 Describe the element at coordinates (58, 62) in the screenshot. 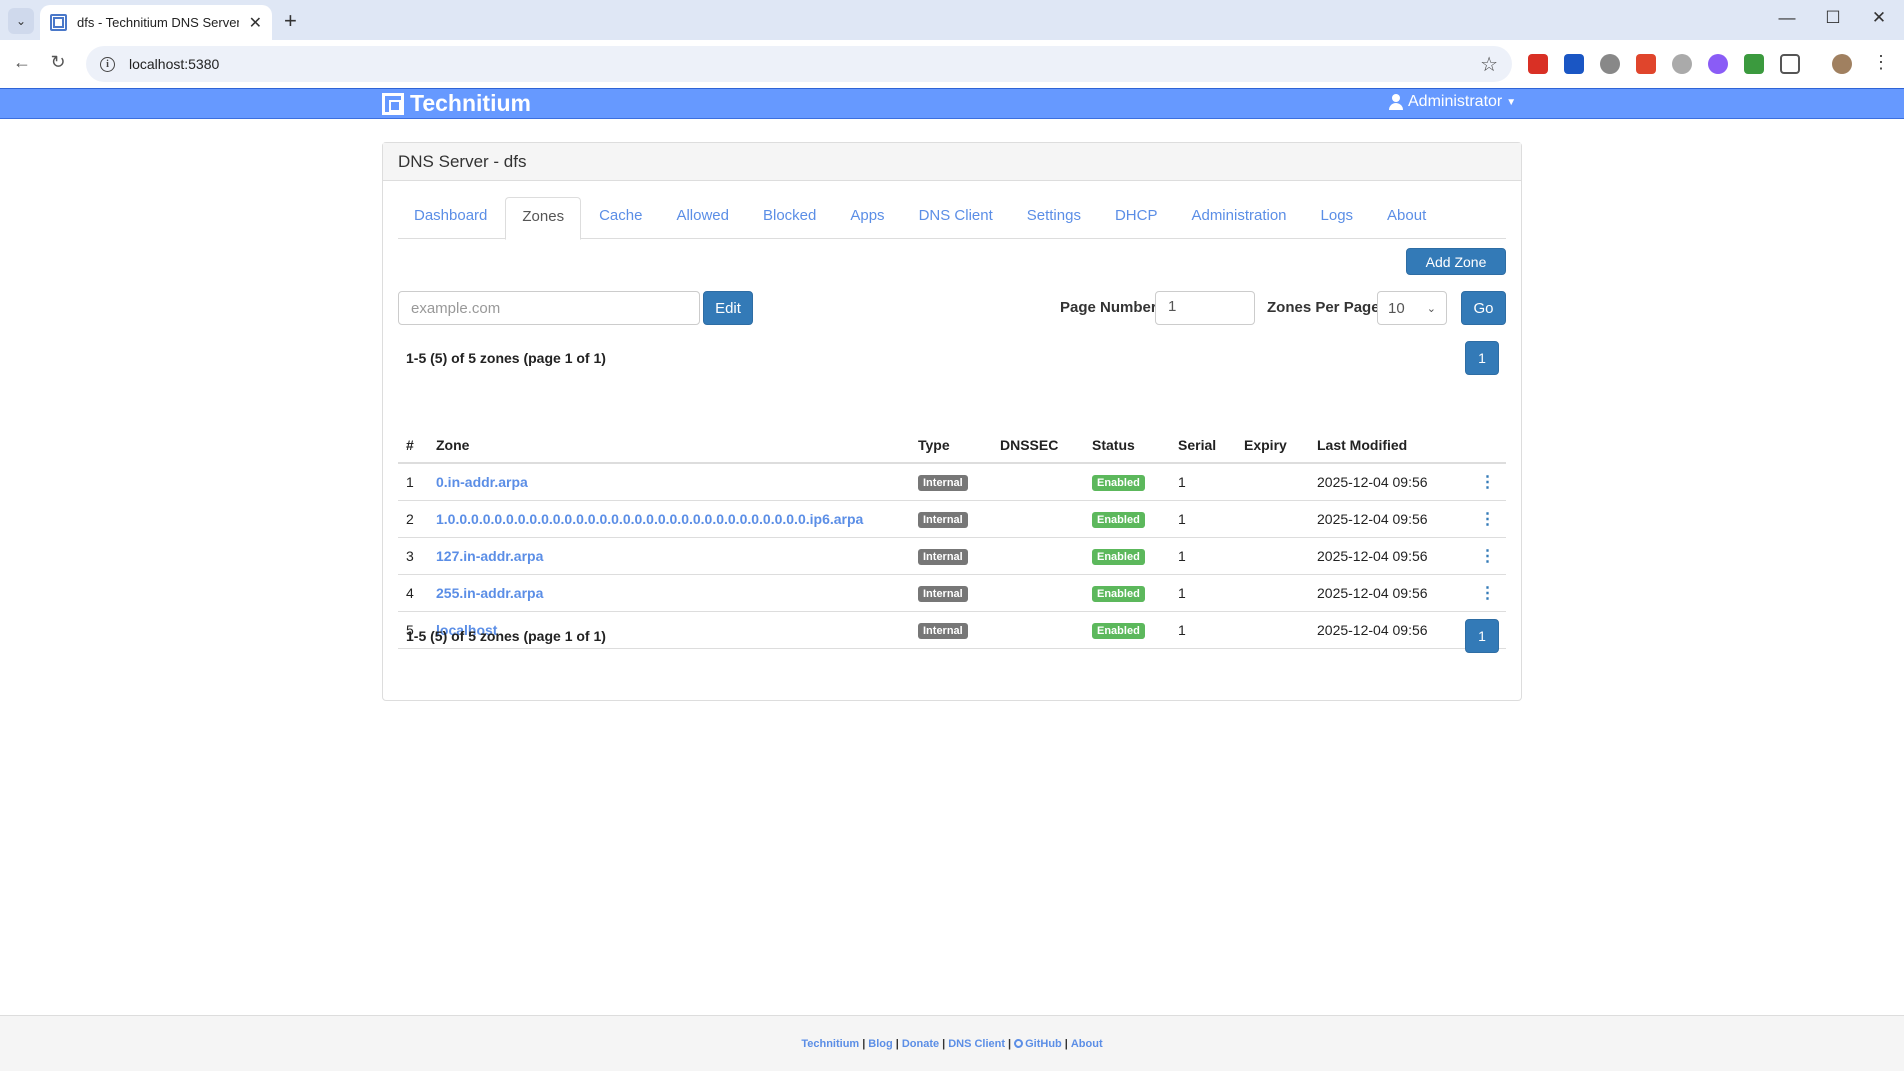

I see `reload-icon: ↻` at that location.